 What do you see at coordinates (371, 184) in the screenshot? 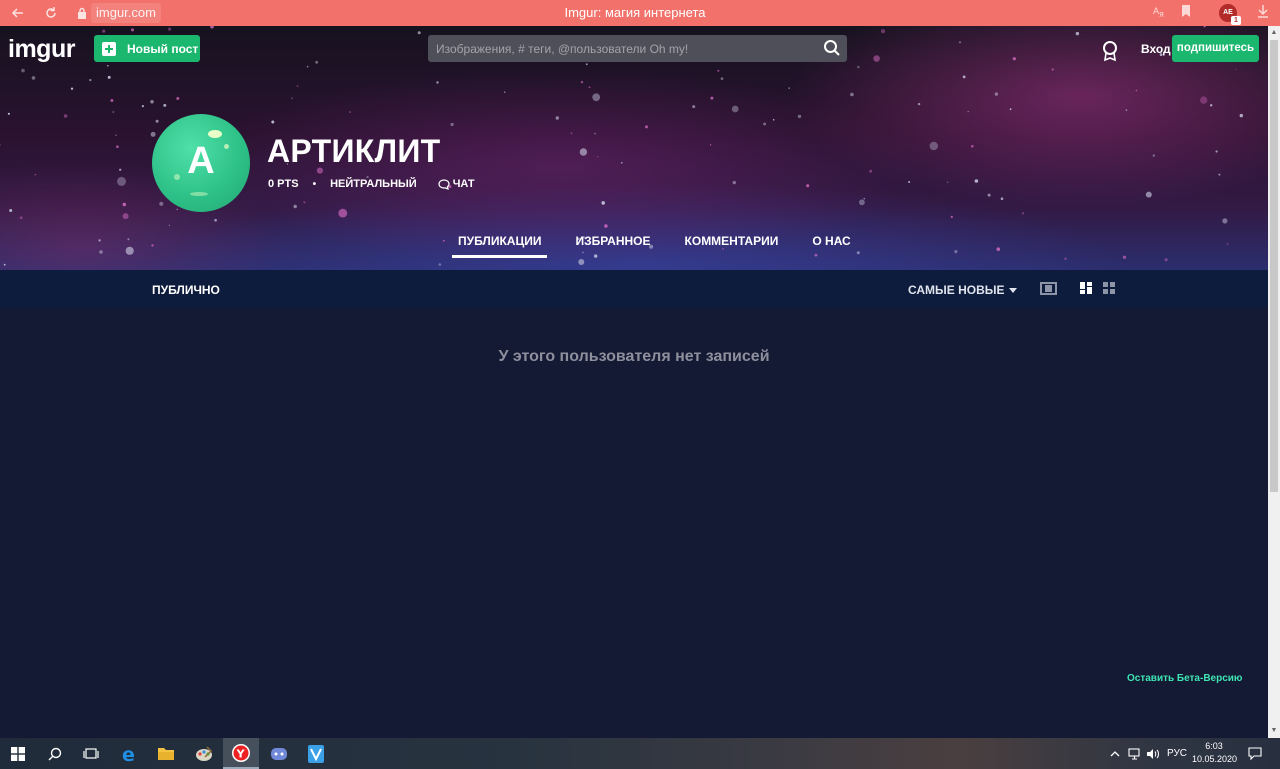
I see `profile-stats: 0 PTS • НЕЙТРАЛЬНЫЙ ЧАТ` at bounding box center [371, 184].